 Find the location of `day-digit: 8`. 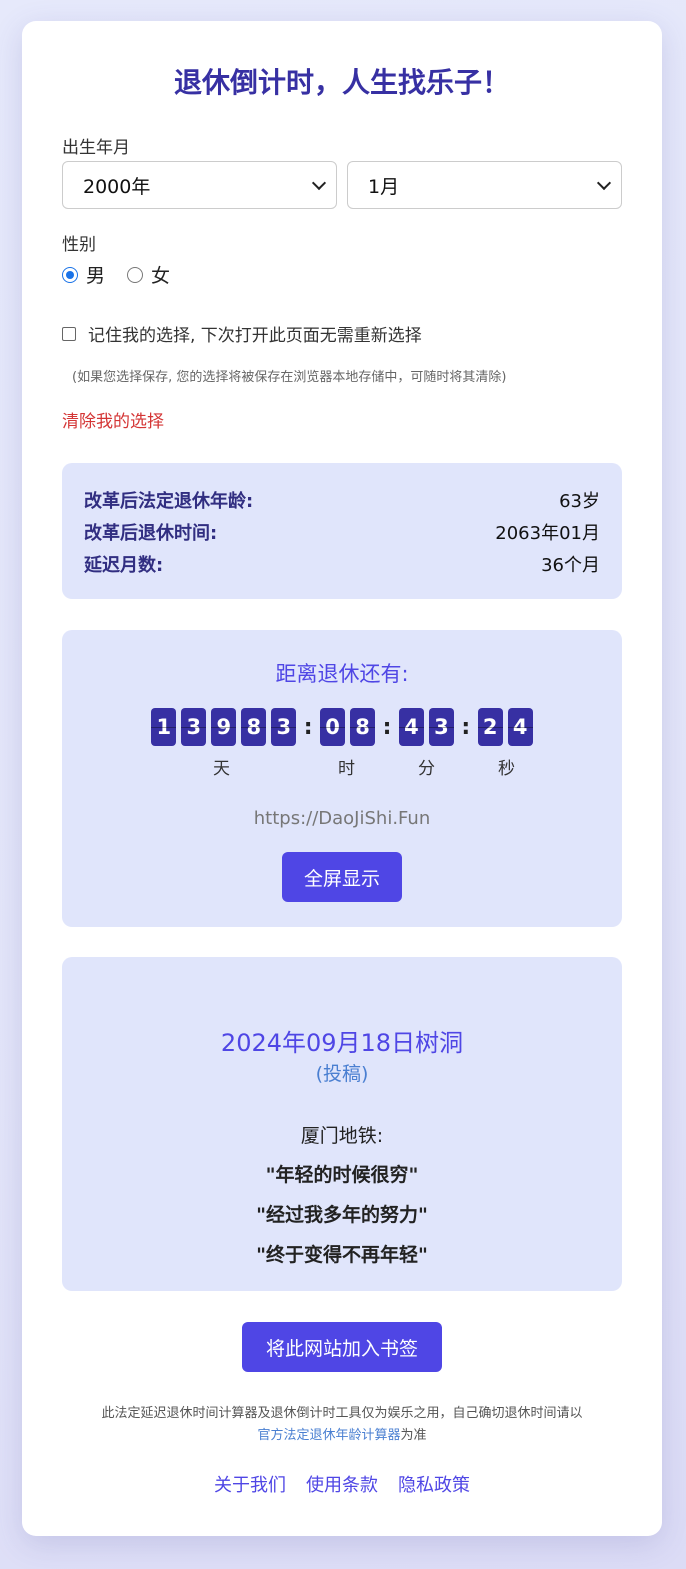

day-digit: 8 is located at coordinates (254, 727).